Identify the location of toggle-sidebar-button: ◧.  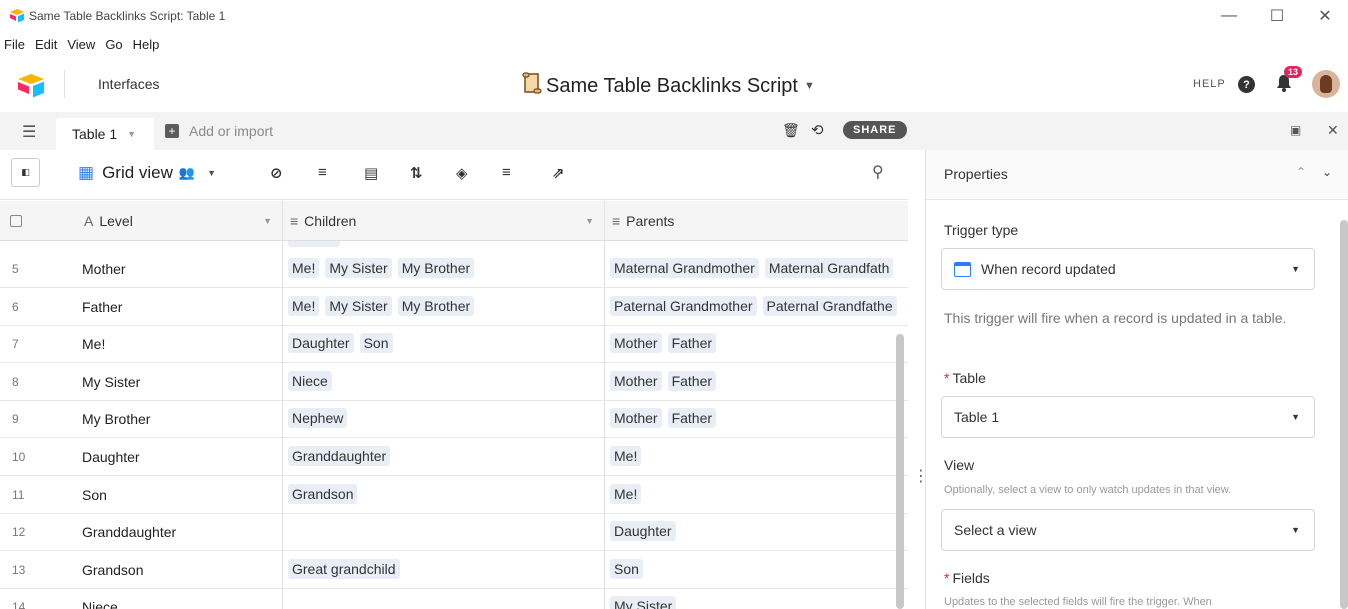
(25, 172).